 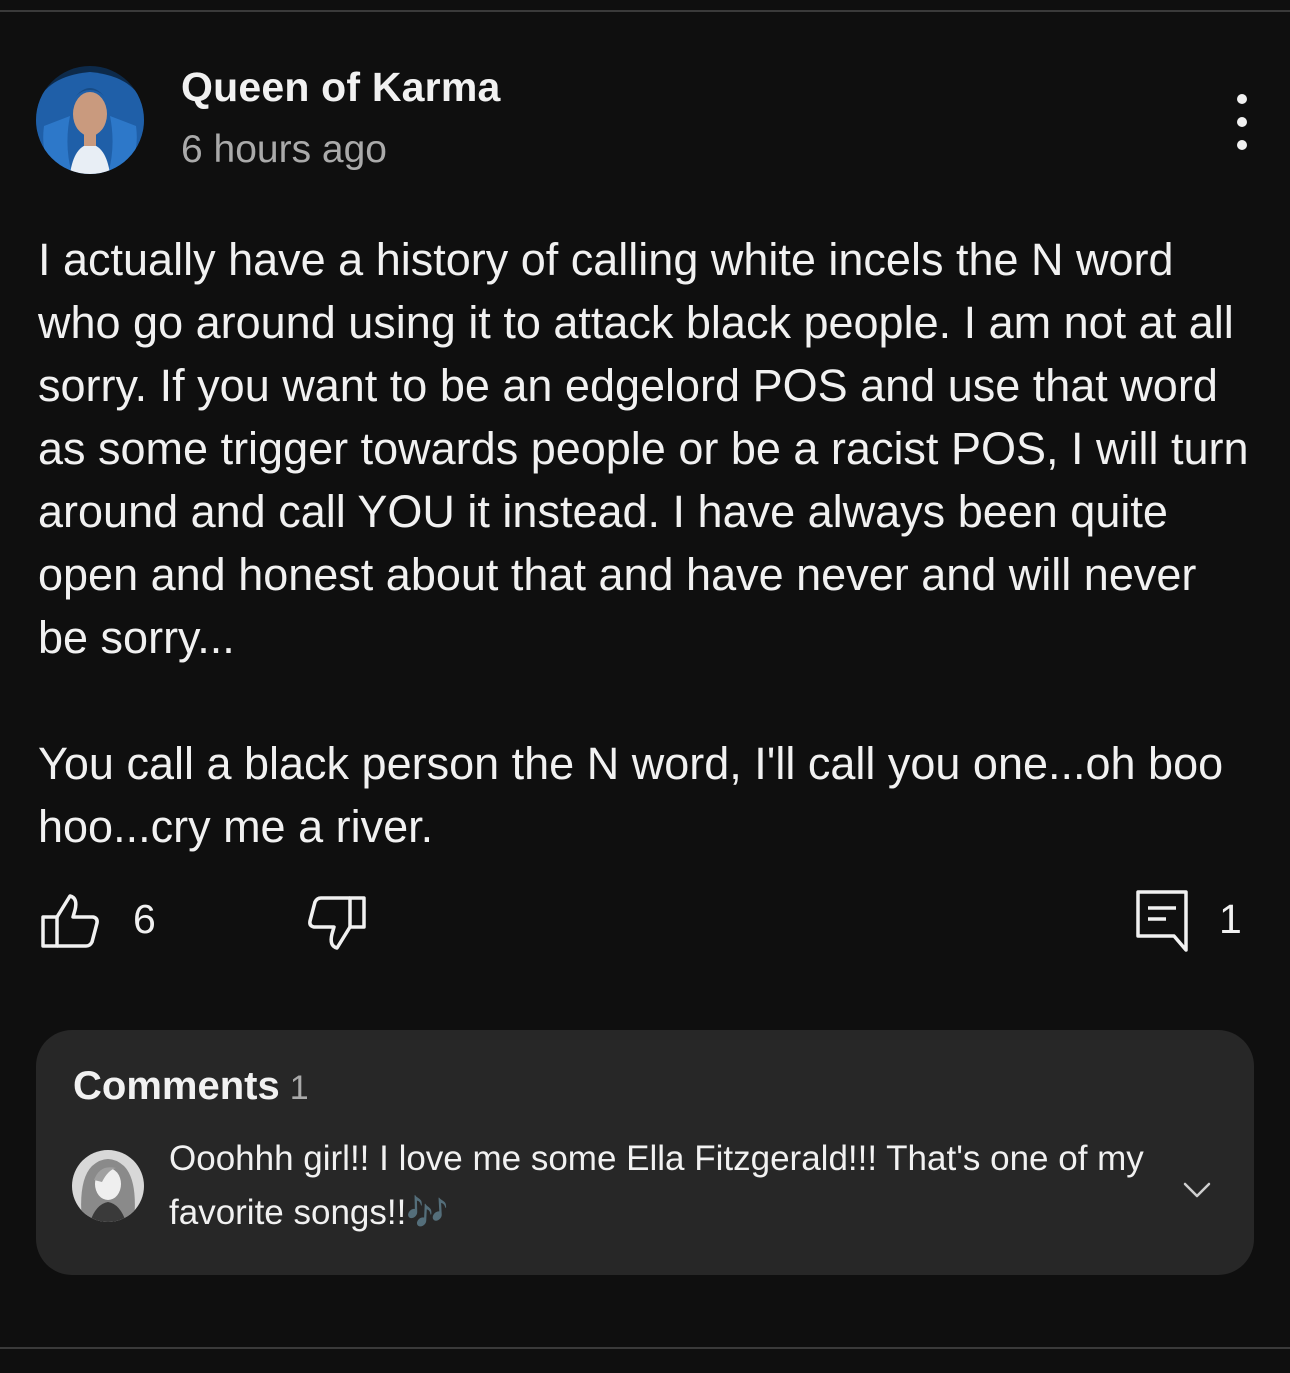 I want to click on author-avatar-image, so click(x=90, y=120).